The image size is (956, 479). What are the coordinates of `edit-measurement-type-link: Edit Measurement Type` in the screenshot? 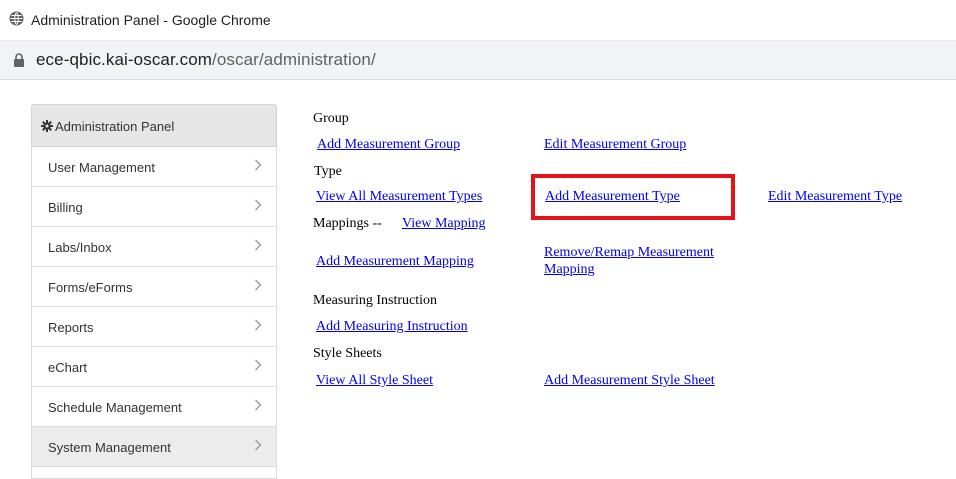 It's located at (835, 197).